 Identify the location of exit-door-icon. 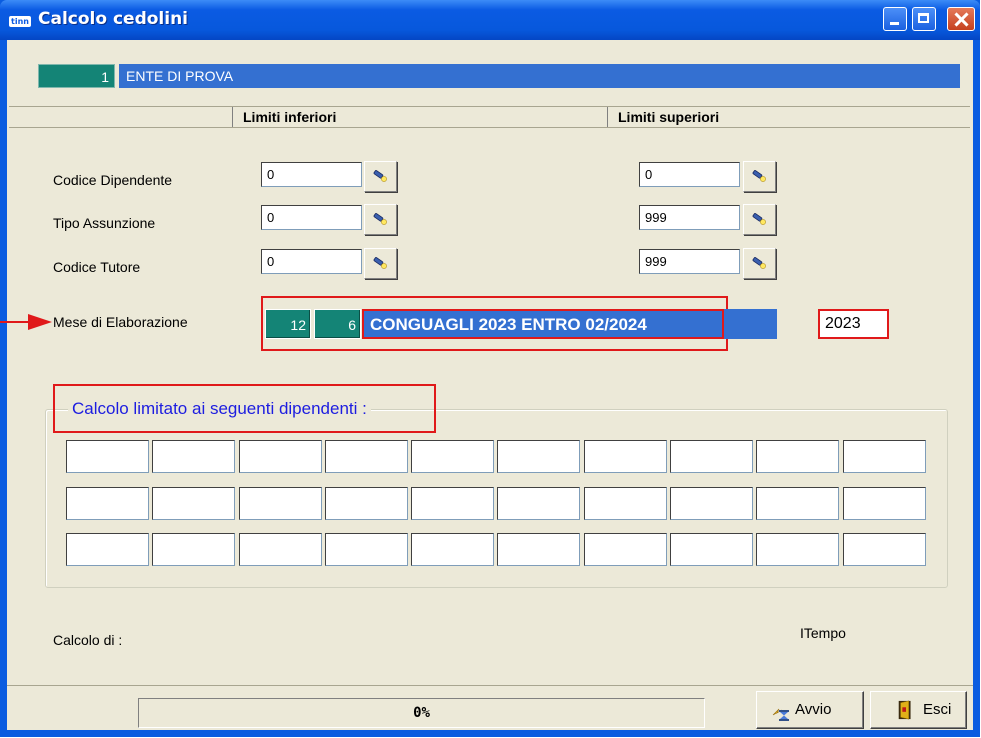
(904, 710).